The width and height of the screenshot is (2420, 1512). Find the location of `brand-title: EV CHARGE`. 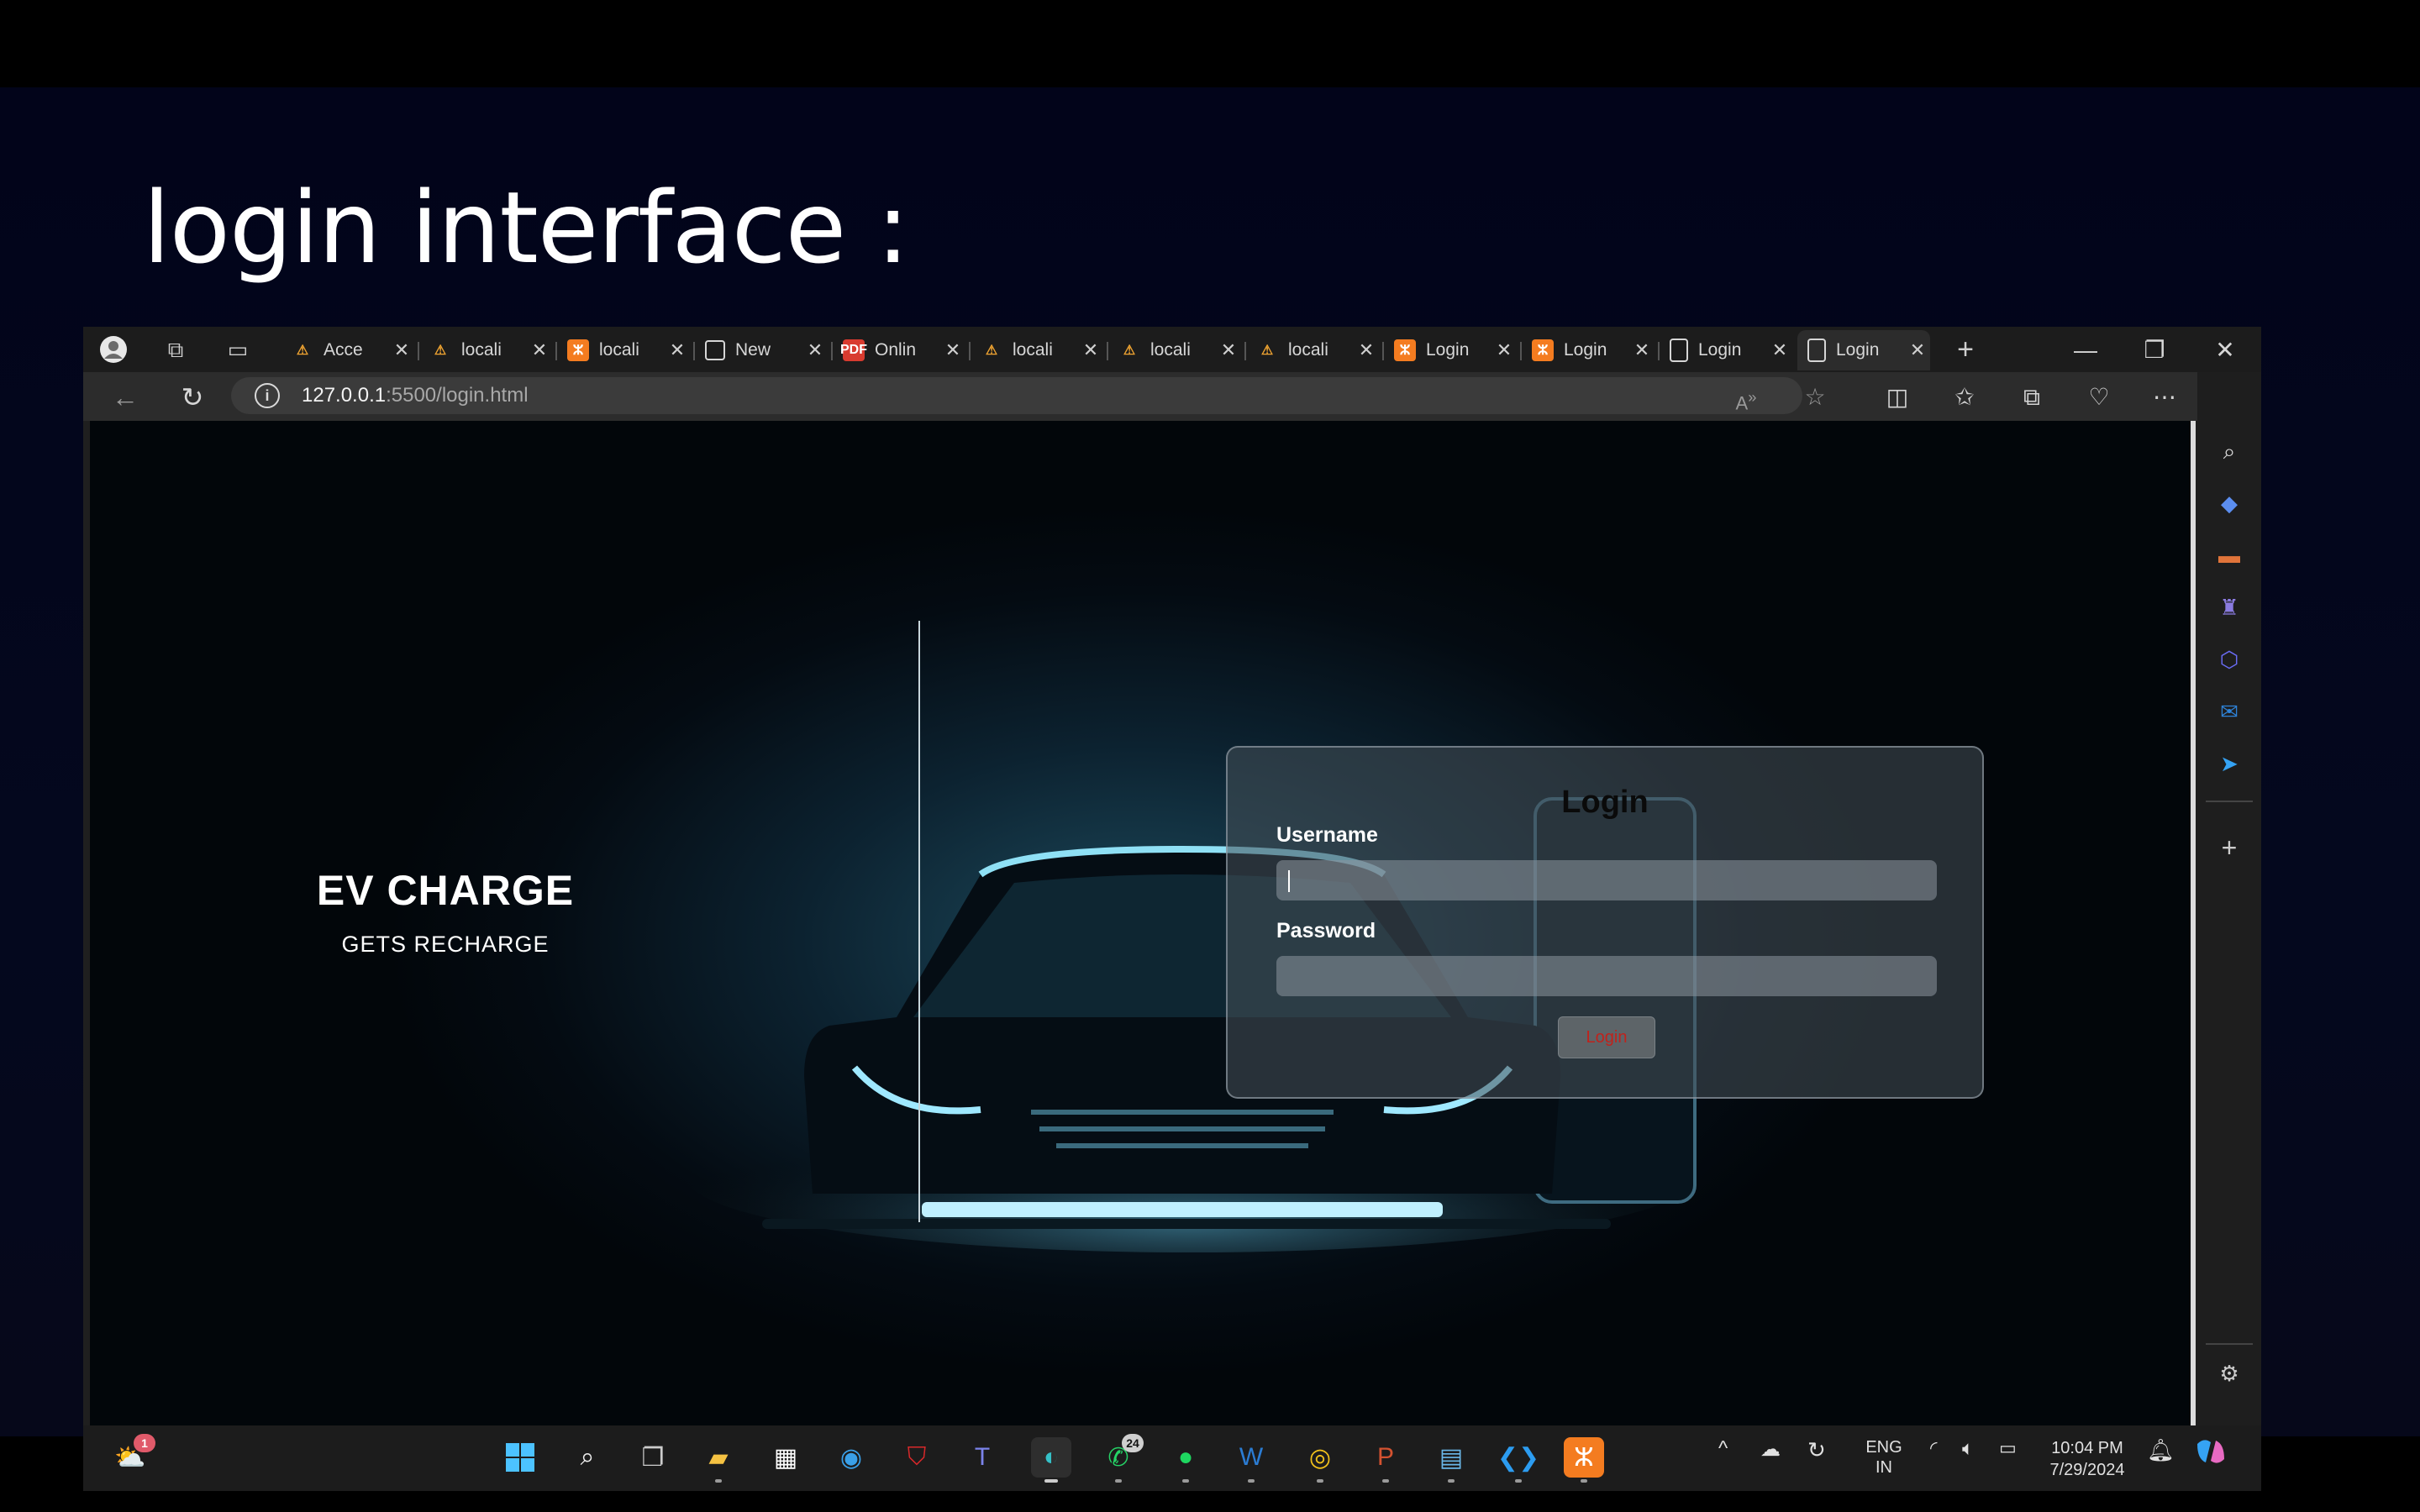

brand-title: EV CHARGE is located at coordinates (446, 890).